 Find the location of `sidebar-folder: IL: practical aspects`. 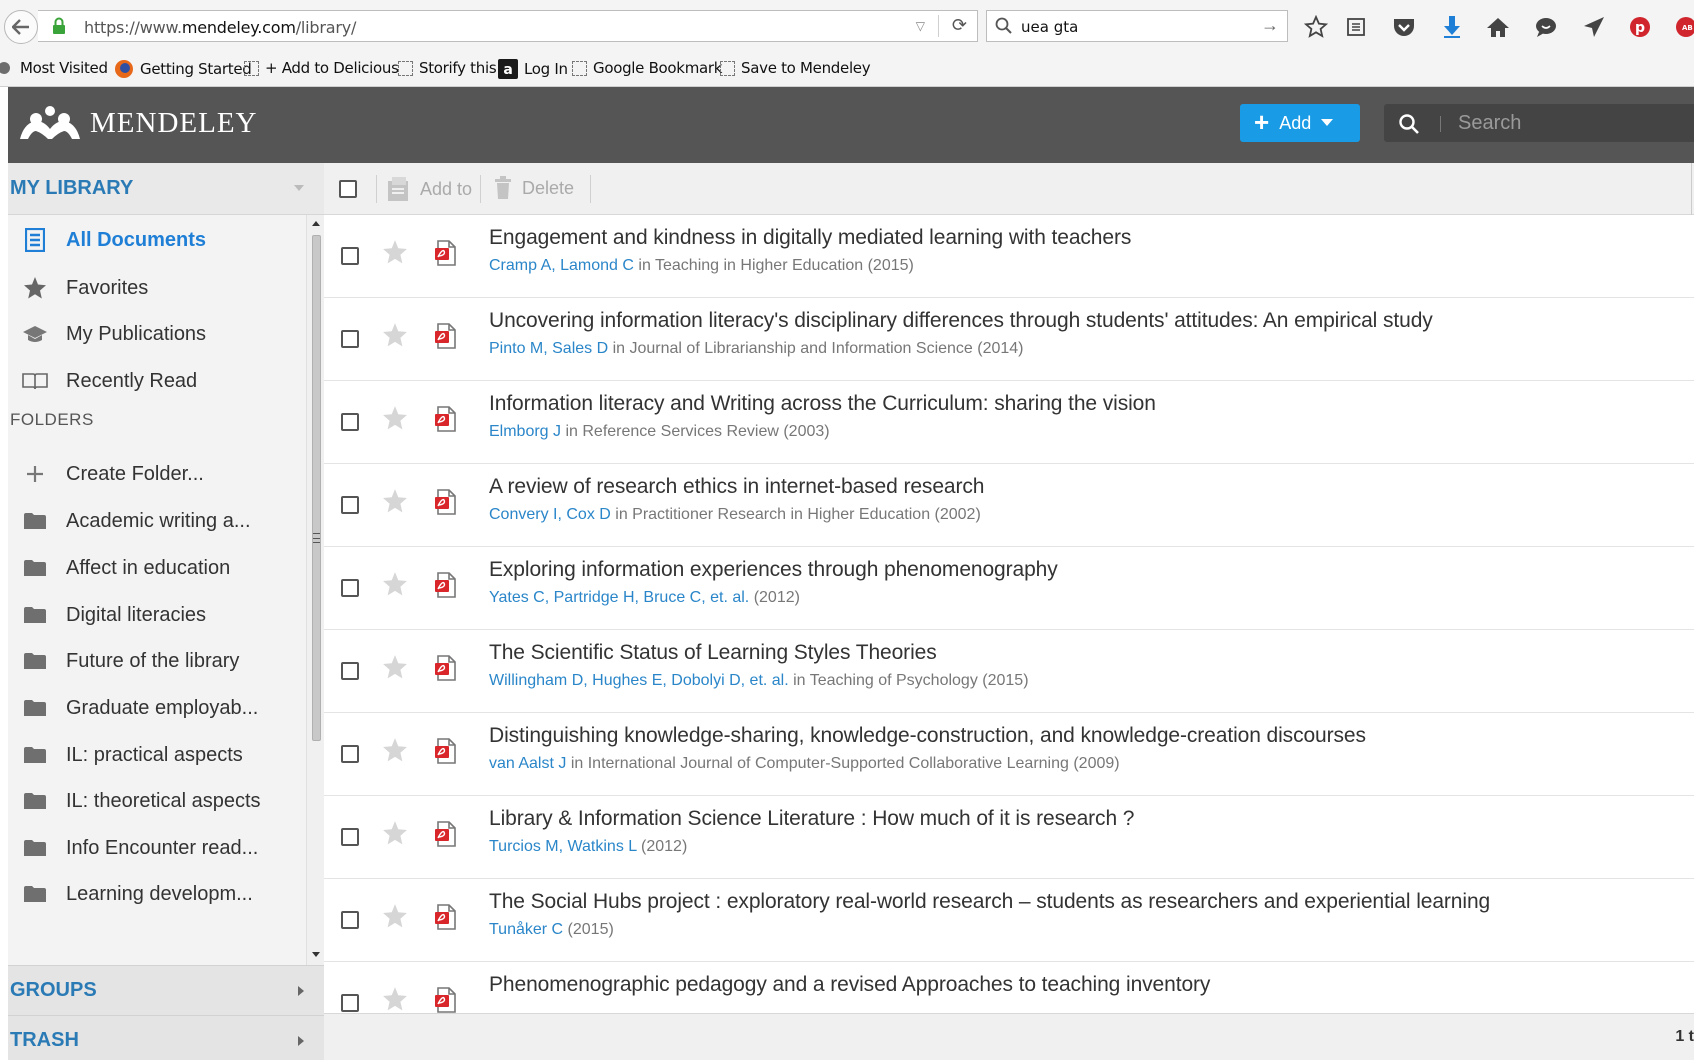

sidebar-folder: IL: practical aspects is located at coordinates (157, 755).